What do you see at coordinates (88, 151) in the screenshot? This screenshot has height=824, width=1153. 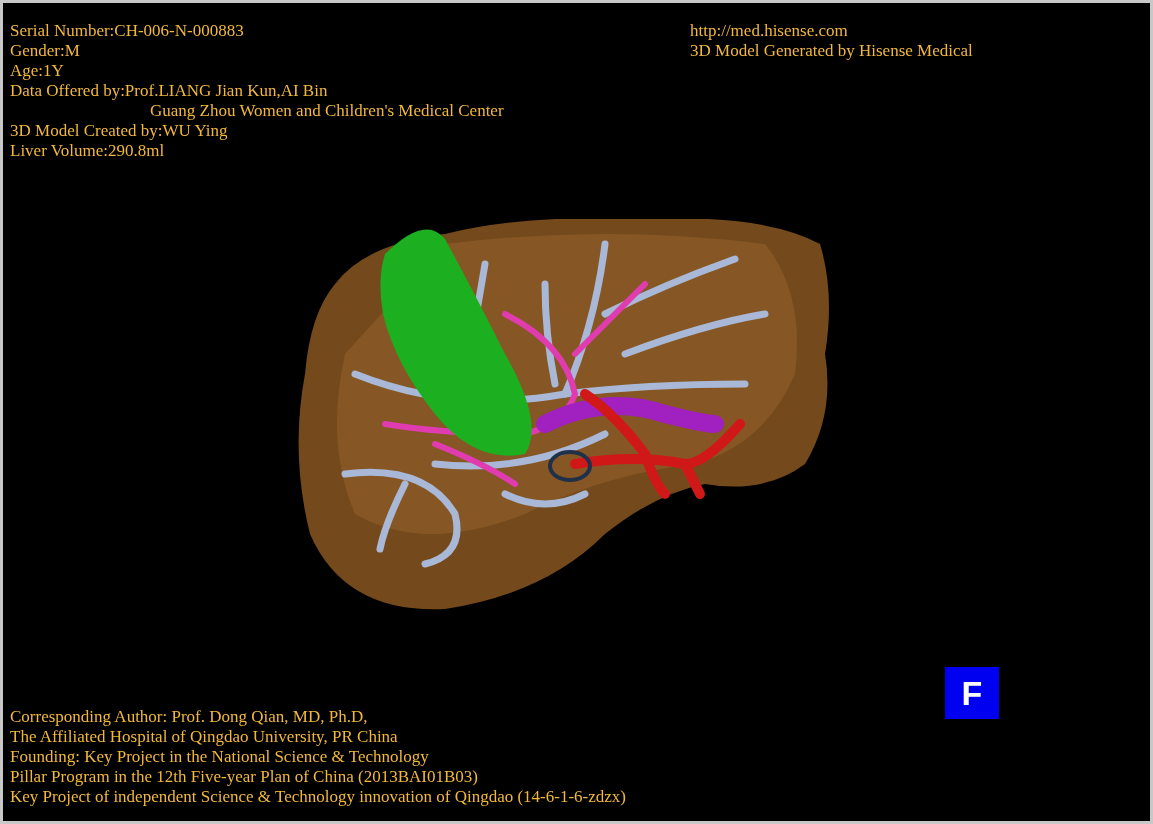 I see `info-text: Liver Volume:290.8ml` at bounding box center [88, 151].